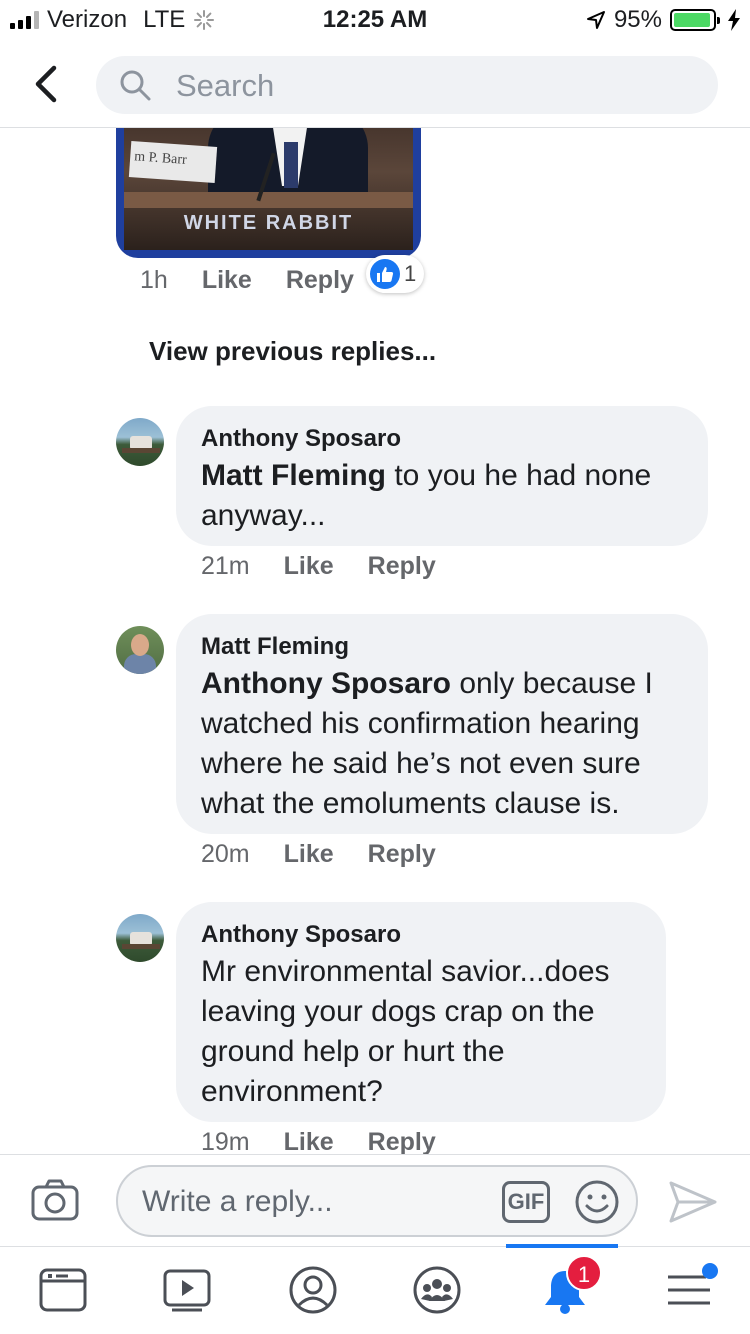 This screenshot has width=750, height=1334. I want to click on comment-time: 19m, so click(225, 1141).